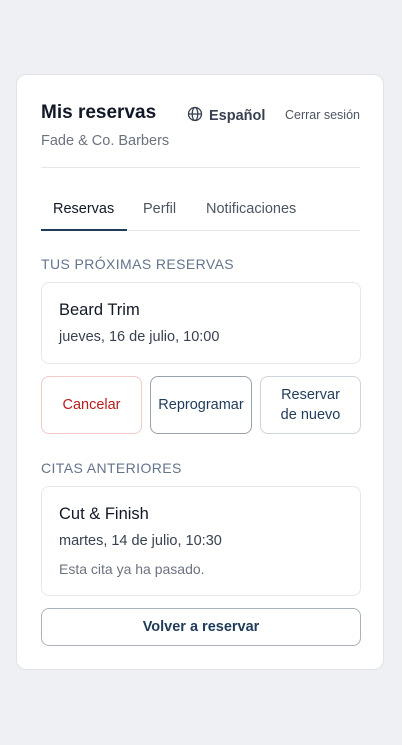  What do you see at coordinates (140, 541) in the screenshot?
I see `past-datetime: martes, 14 de julio, 10:30` at bounding box center [140, 541].